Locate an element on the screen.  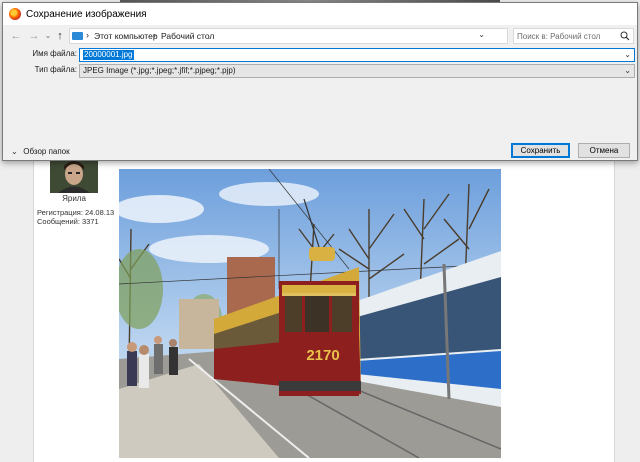
browse-folders-label: Обзор папок is located at coordinates (46, 151).